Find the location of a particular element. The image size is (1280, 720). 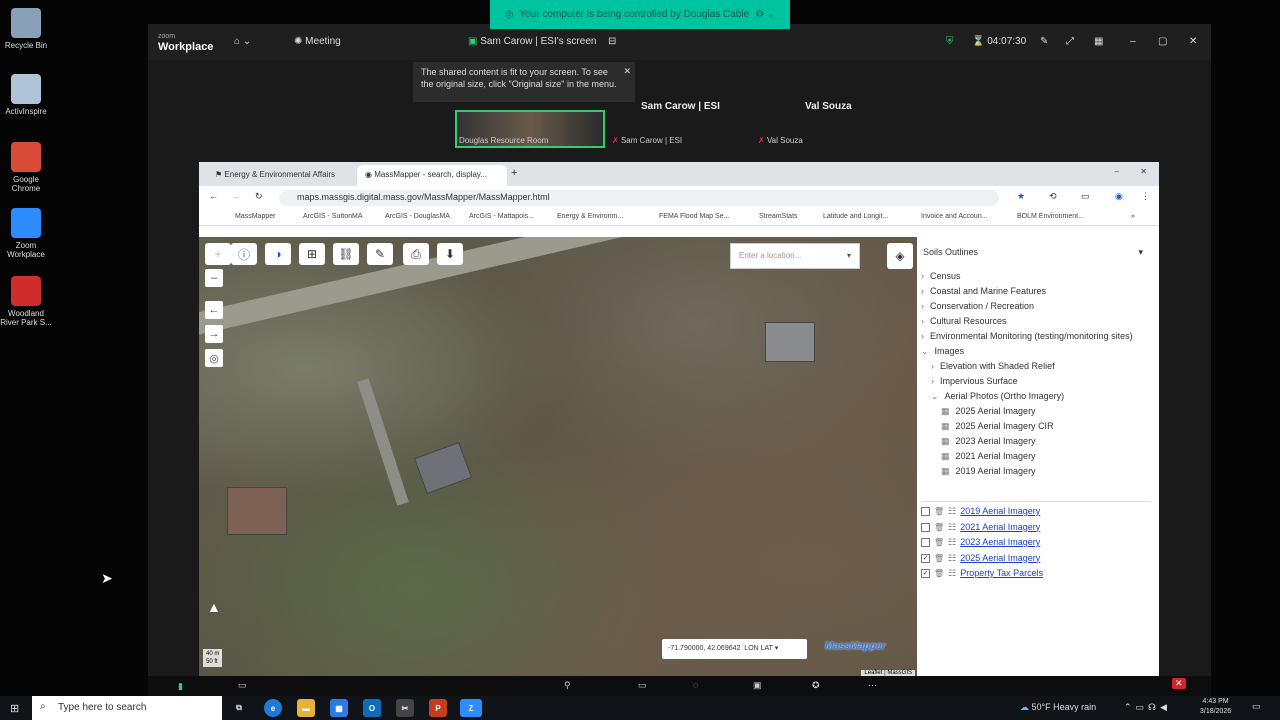

extensions-icon: ▭ is located at coordinates (1085, 196).